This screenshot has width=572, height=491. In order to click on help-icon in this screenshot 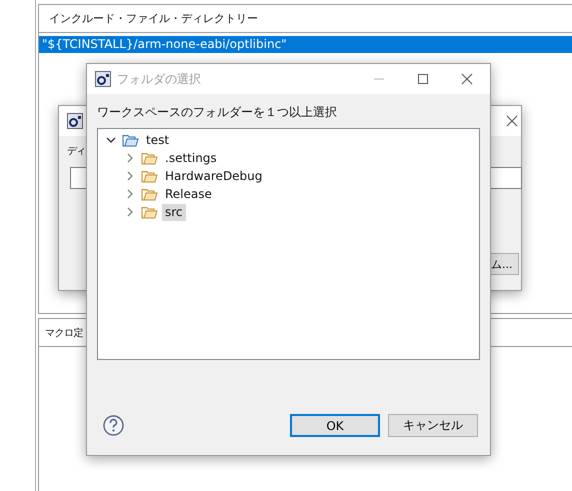, I will do `click(113, 425)`.